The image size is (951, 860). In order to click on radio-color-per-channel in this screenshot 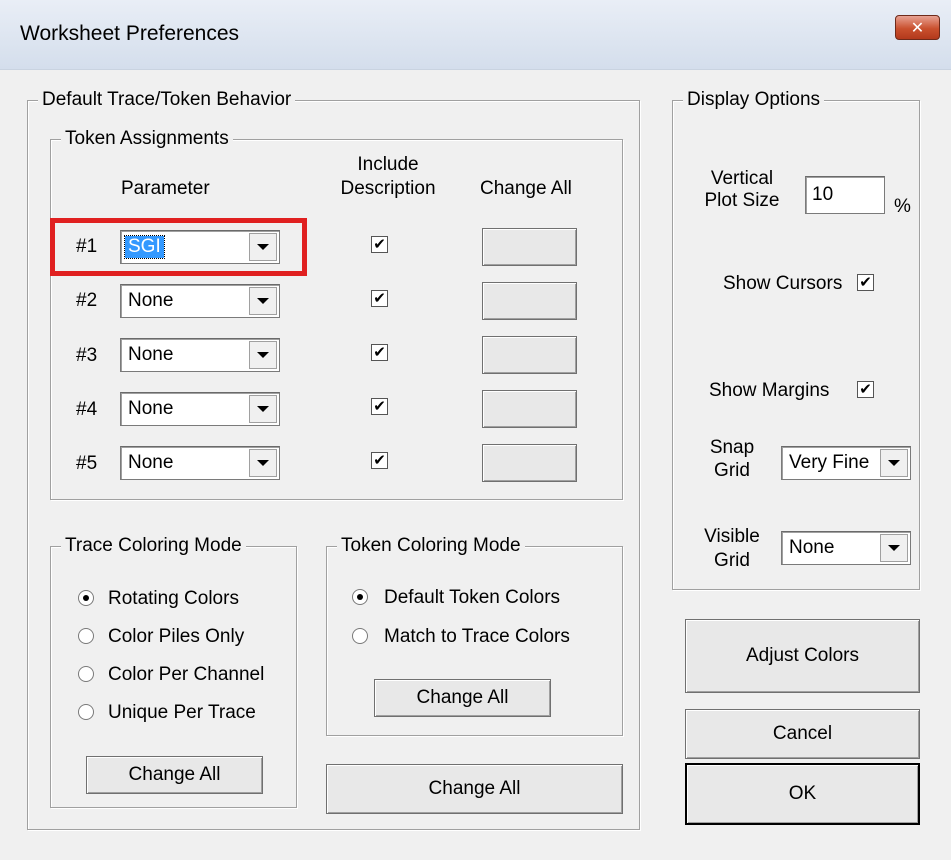, I will do `click(86, 674)`.